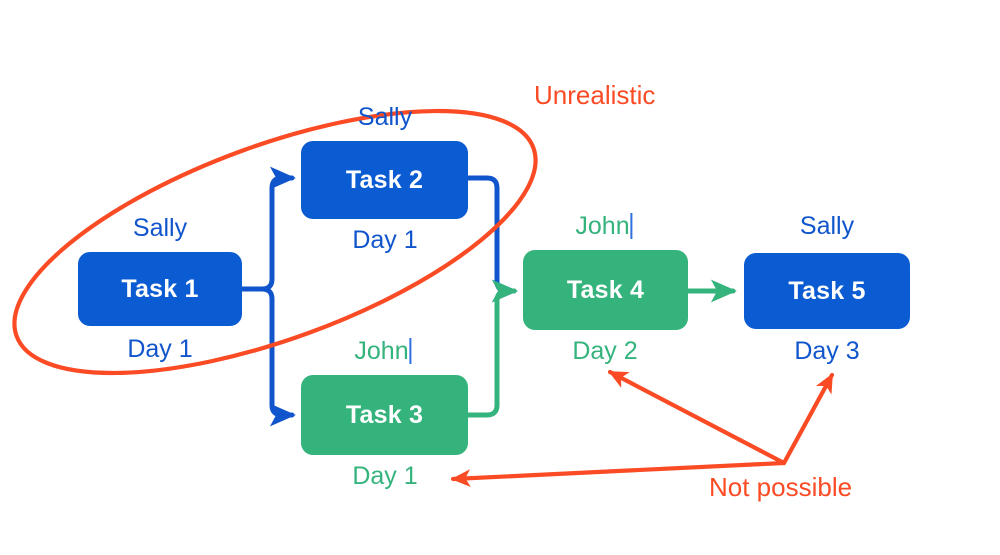 Image resolution: width=1000 pixels, height=555 pixels. I want to click on node-task3: Task 3, so click(384, 415).